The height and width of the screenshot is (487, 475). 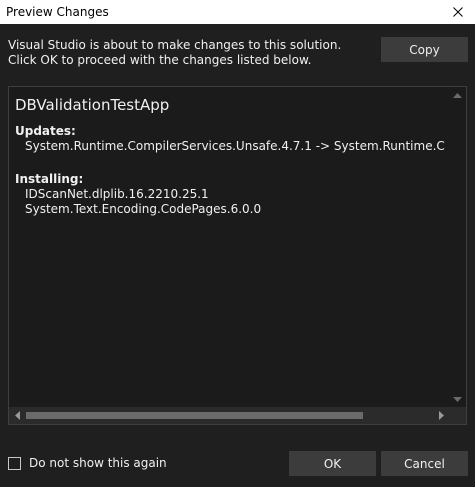 I want to click on chevron-down-icon, so click(x=457, y=399).